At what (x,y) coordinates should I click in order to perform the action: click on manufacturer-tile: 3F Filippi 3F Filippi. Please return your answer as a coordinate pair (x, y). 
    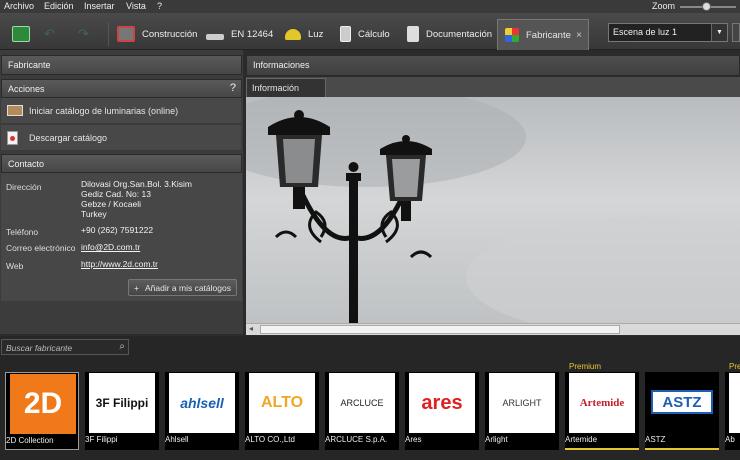
    Looking at the image, I should click on (122, 411).